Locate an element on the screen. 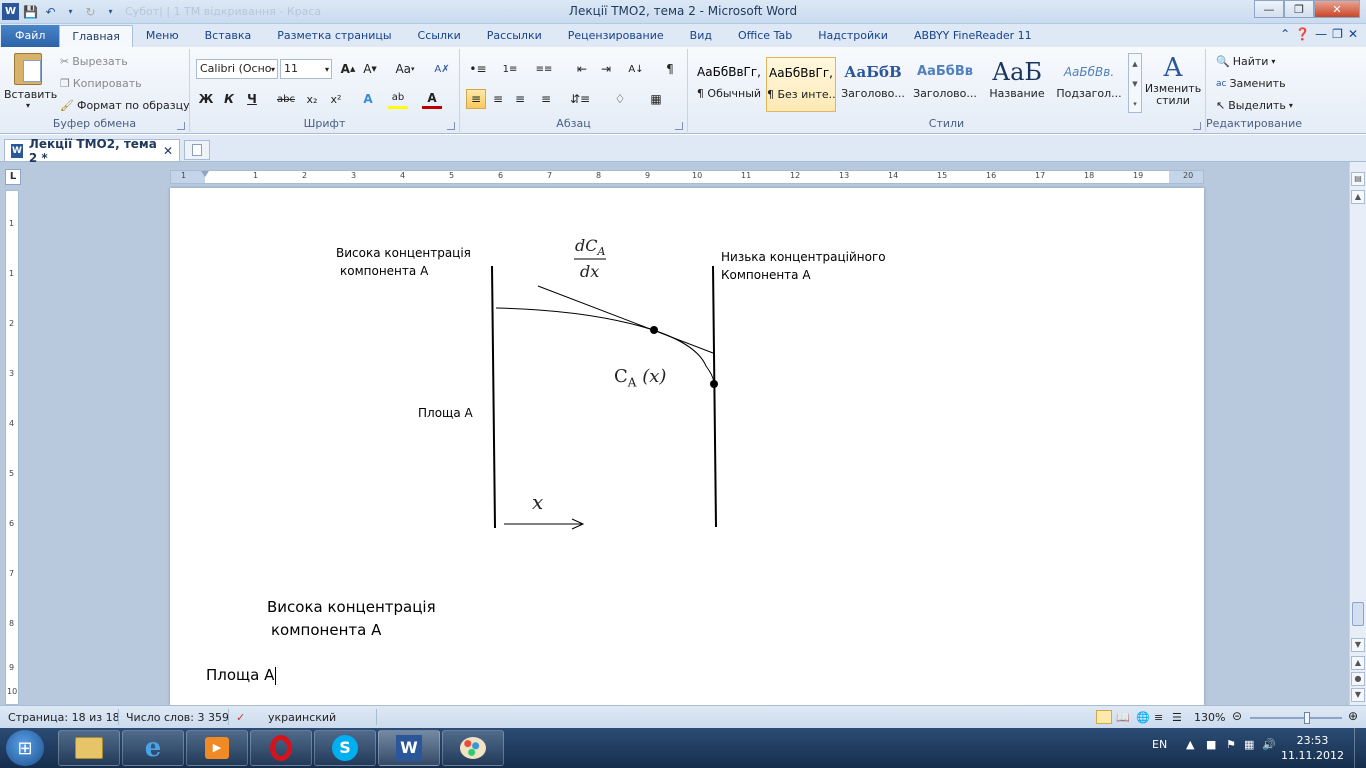 This screenshot has height=768, width=1366. view-ruler-button: ▤ is located at coordinates (1358, 179).